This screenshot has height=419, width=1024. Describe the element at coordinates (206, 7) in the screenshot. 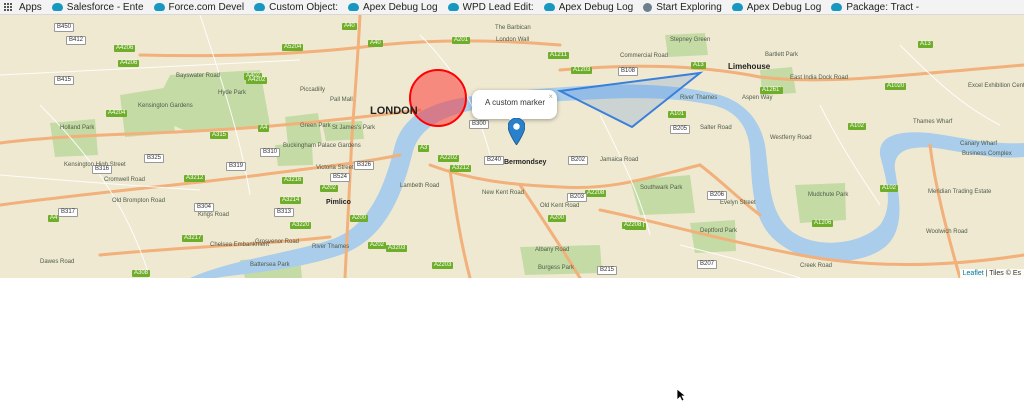

I see `bookmark-label: Force.com Devel` at that location.